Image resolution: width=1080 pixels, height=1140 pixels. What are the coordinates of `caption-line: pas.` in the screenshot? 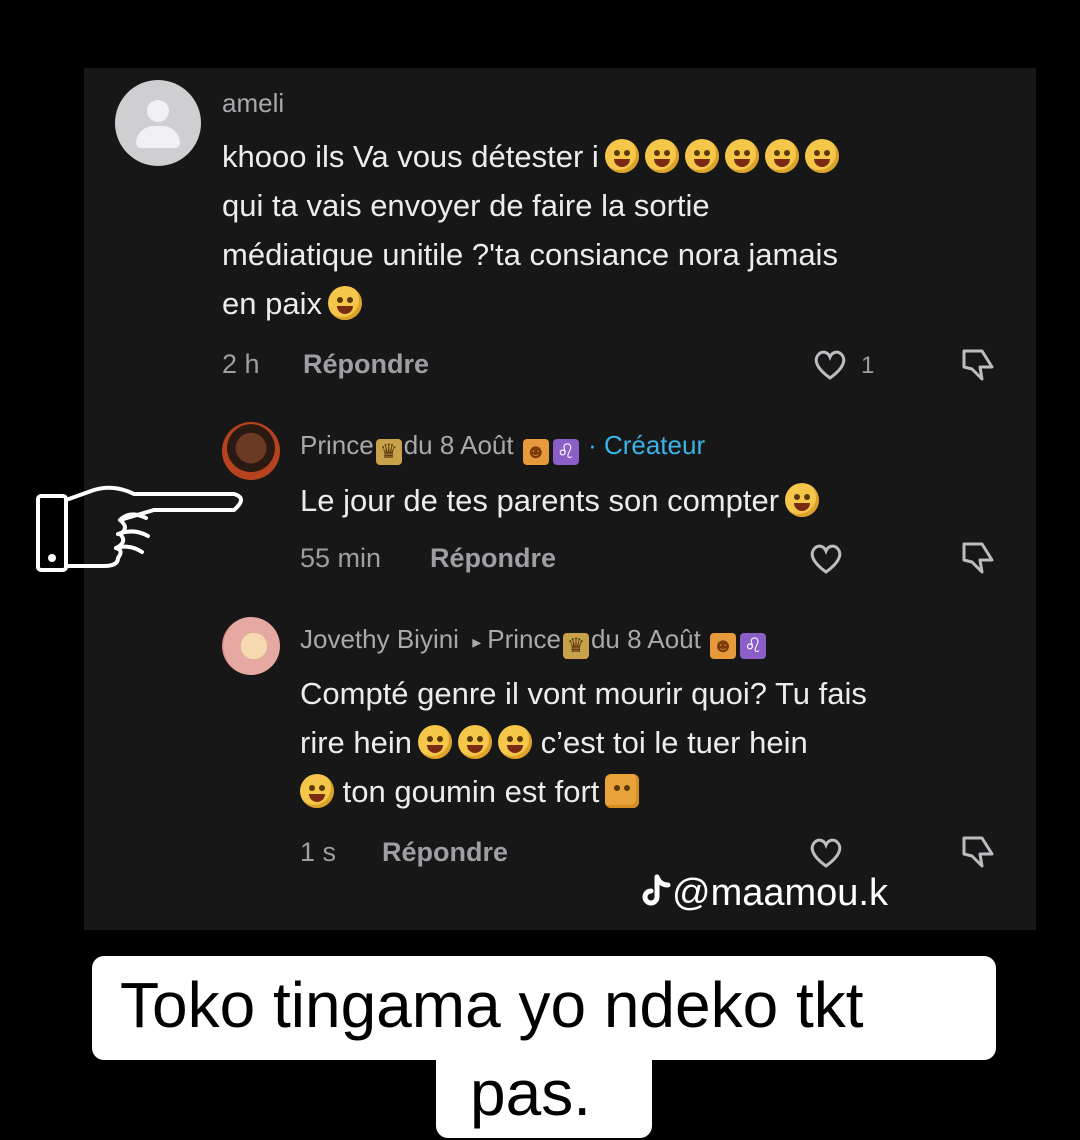 It's located at (530, 1093).